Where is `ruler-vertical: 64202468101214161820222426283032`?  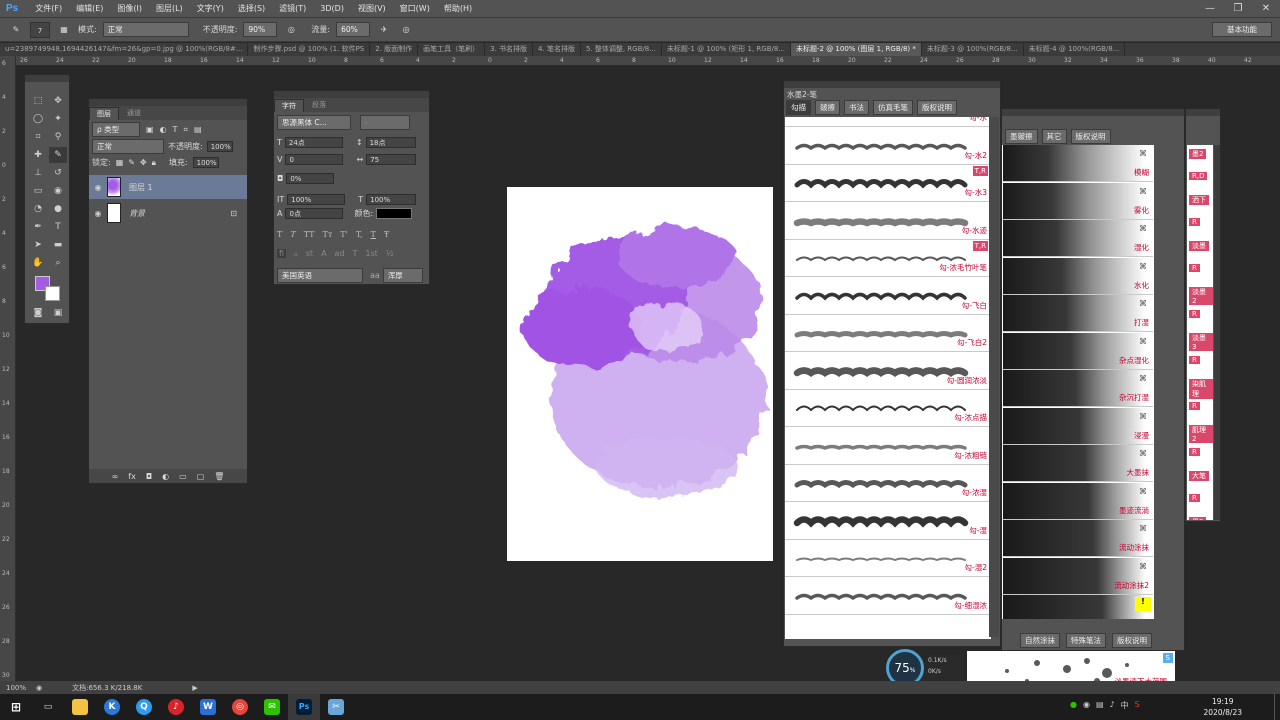 ruler-vertical: 64202468101214161820222426283032 is located at coordinates (8, 384).